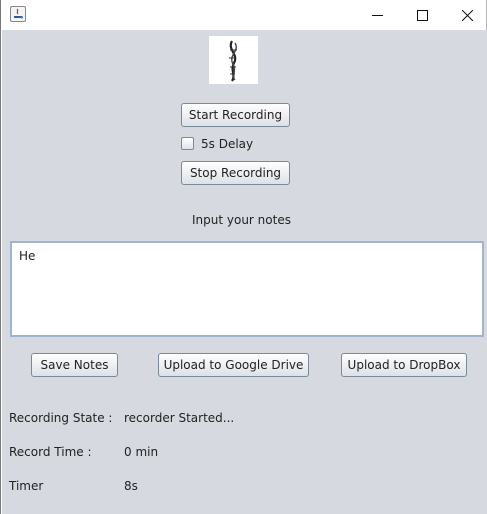  I want to click on maximize-icon, so click(422, 15).